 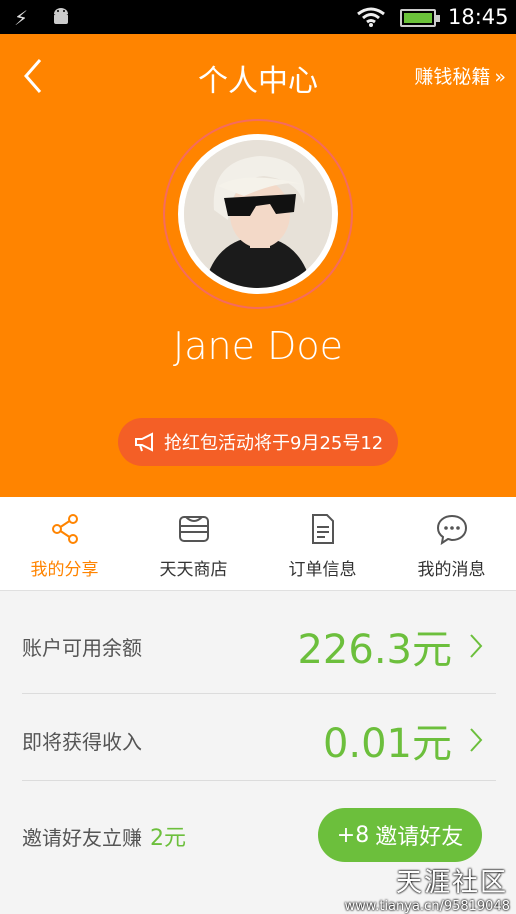 What do you see at coordinates (193, 529) in the screenshot?
I see `store-icon` at bounding box center [193, 529].